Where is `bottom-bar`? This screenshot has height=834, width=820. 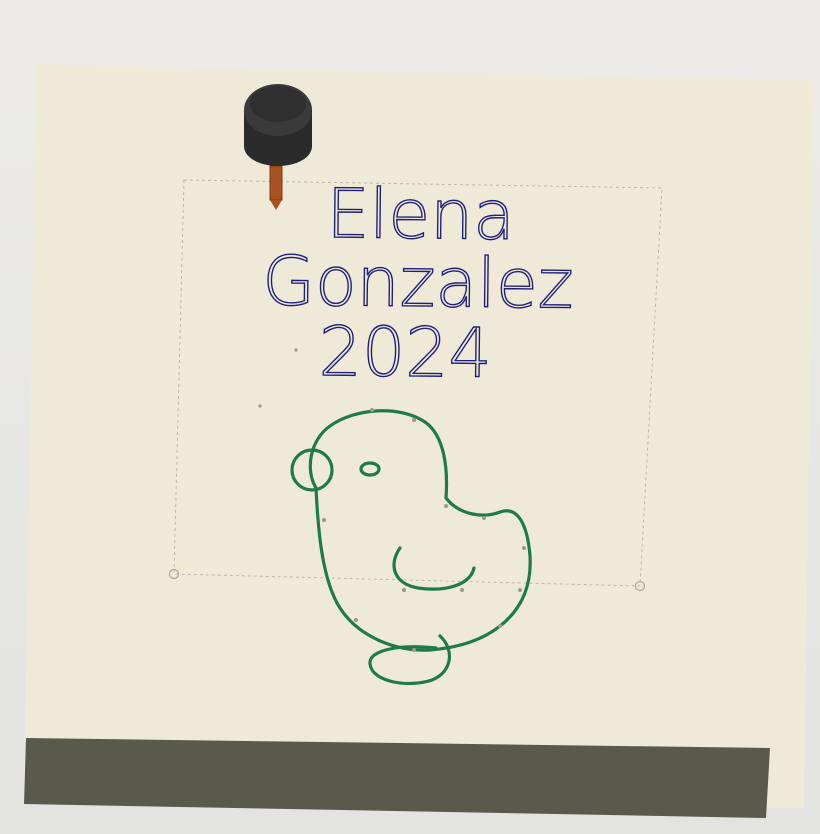 bottom-bar is located at coordinates (397, 778).